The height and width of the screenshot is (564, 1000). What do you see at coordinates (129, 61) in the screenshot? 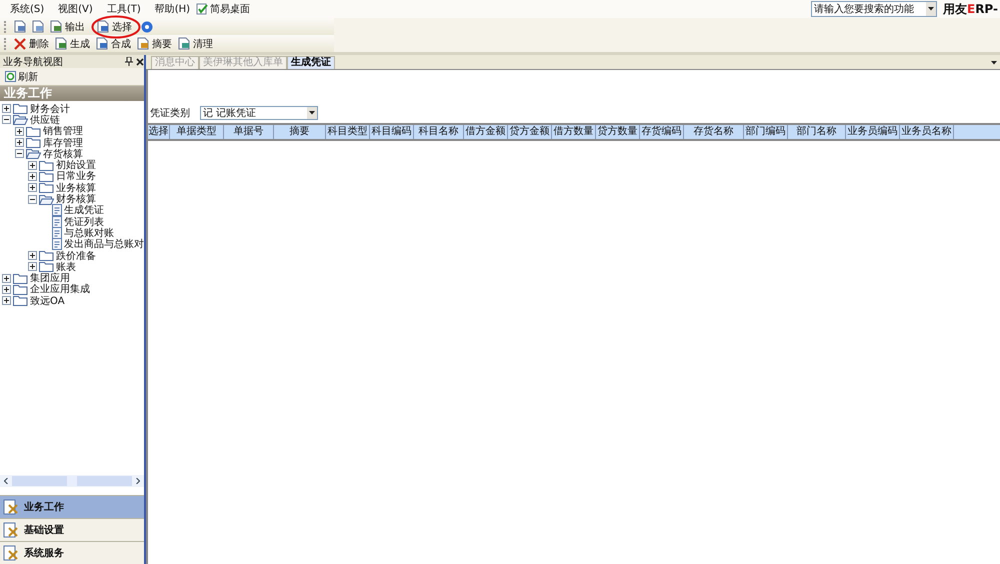
I see `pin-icon` at bounding box center [129, 61].